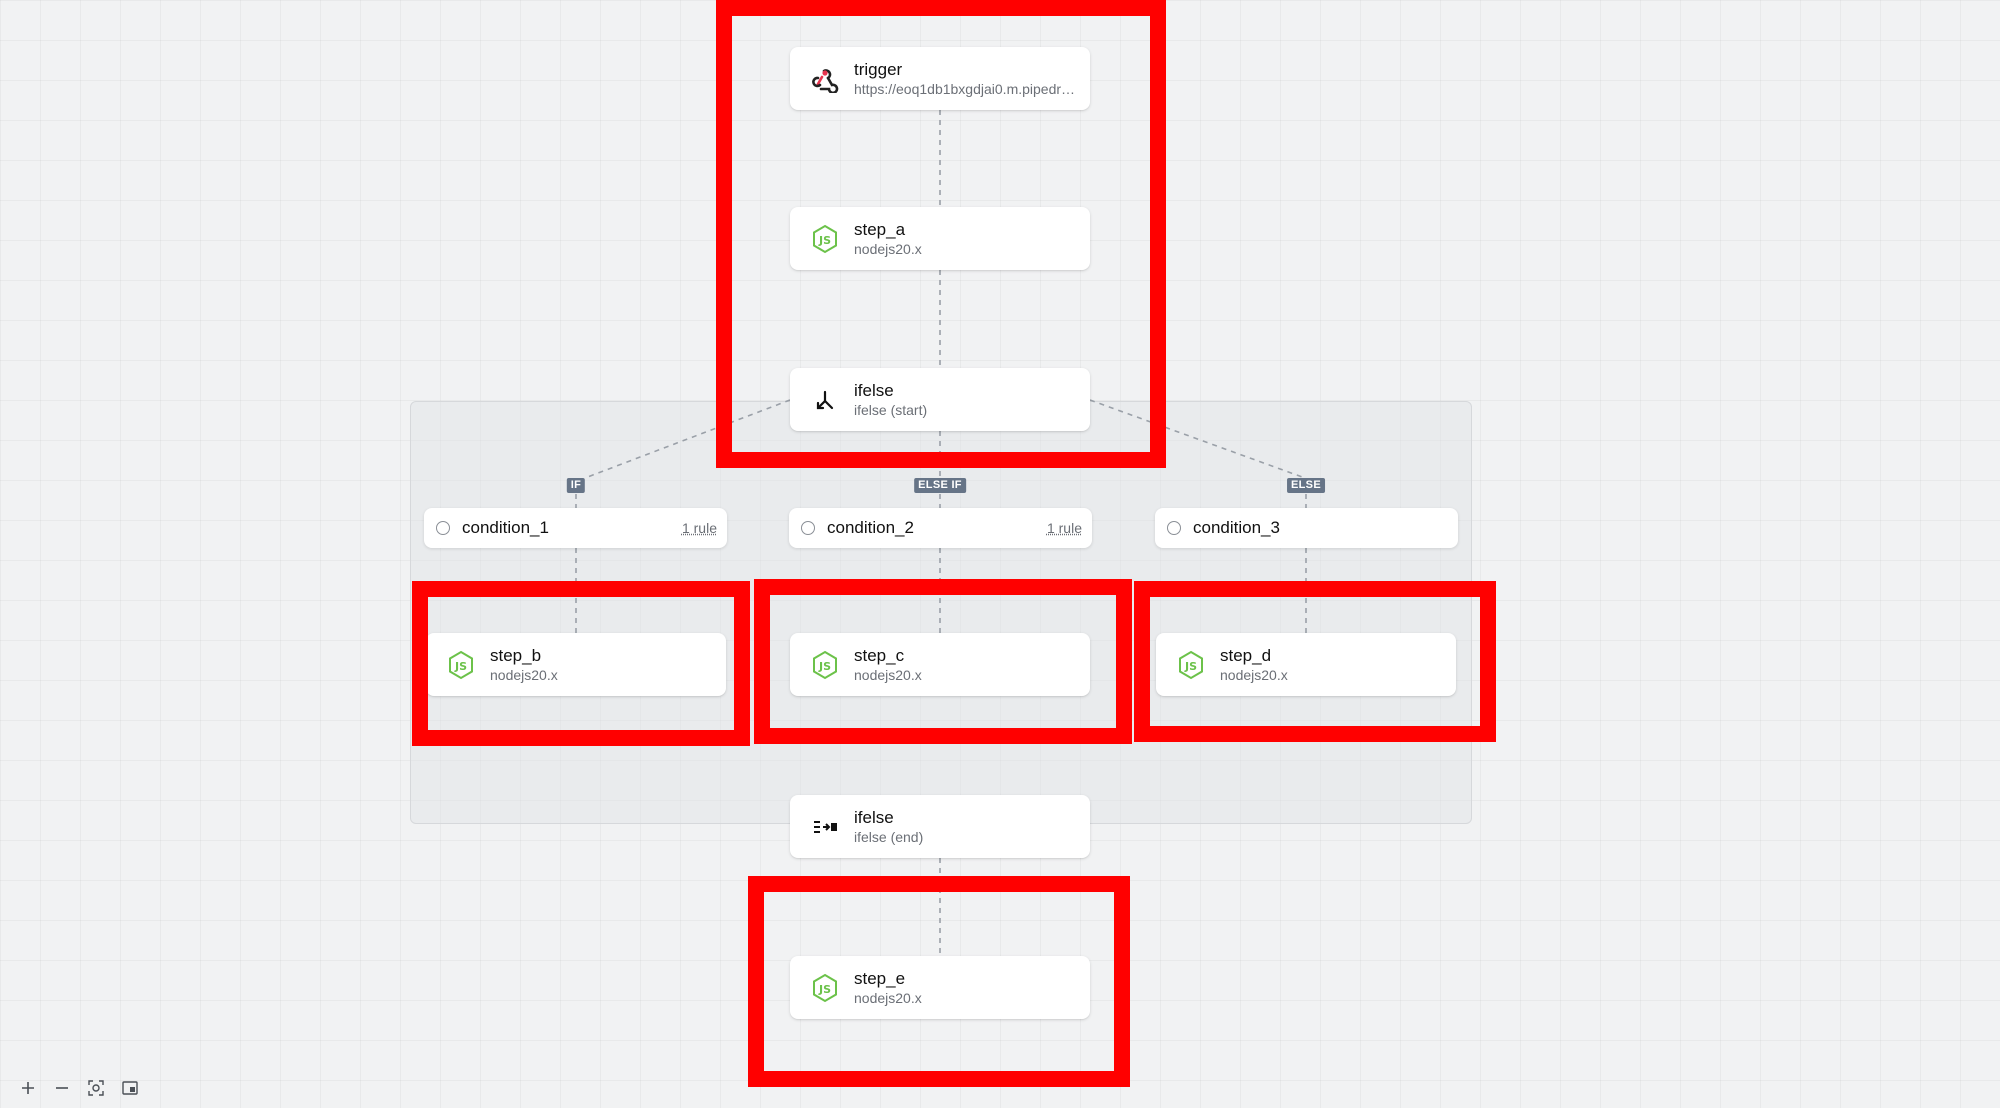 The width and height of the screenshot is (2000, 1108). Describe the element at coordinates (130, 1088) in the screenshot. I see `minimap-icon` at that location.